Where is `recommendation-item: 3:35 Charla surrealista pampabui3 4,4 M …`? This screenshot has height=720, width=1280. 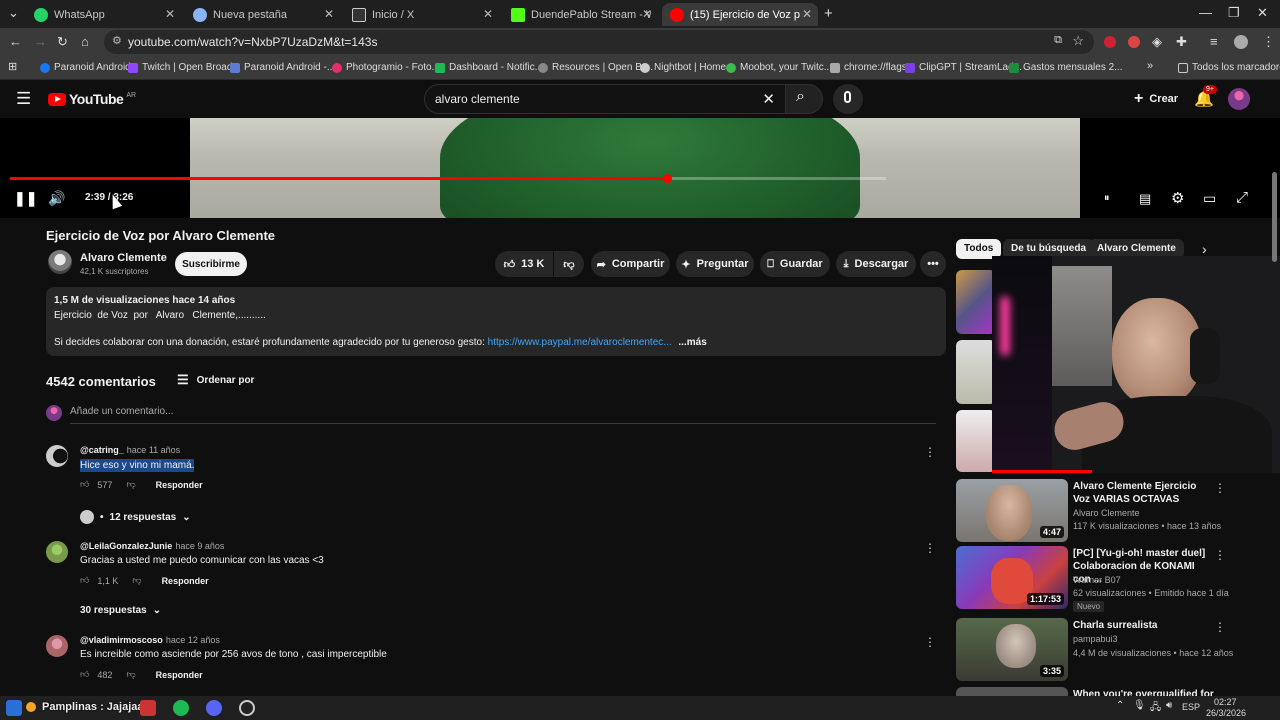 recommendation-item: 3:35 Charla surrealista pampabui3 4,4 M … is located at coordinates (1116, 650).